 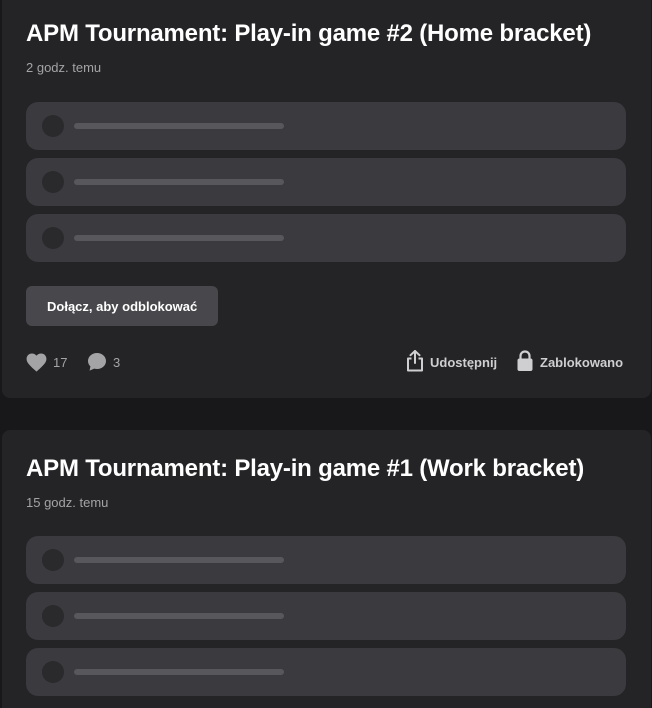 What do you see at coordinates (60, 362) in the screenshot?
I see `like-count: 17` at bounding box center [60, 362].